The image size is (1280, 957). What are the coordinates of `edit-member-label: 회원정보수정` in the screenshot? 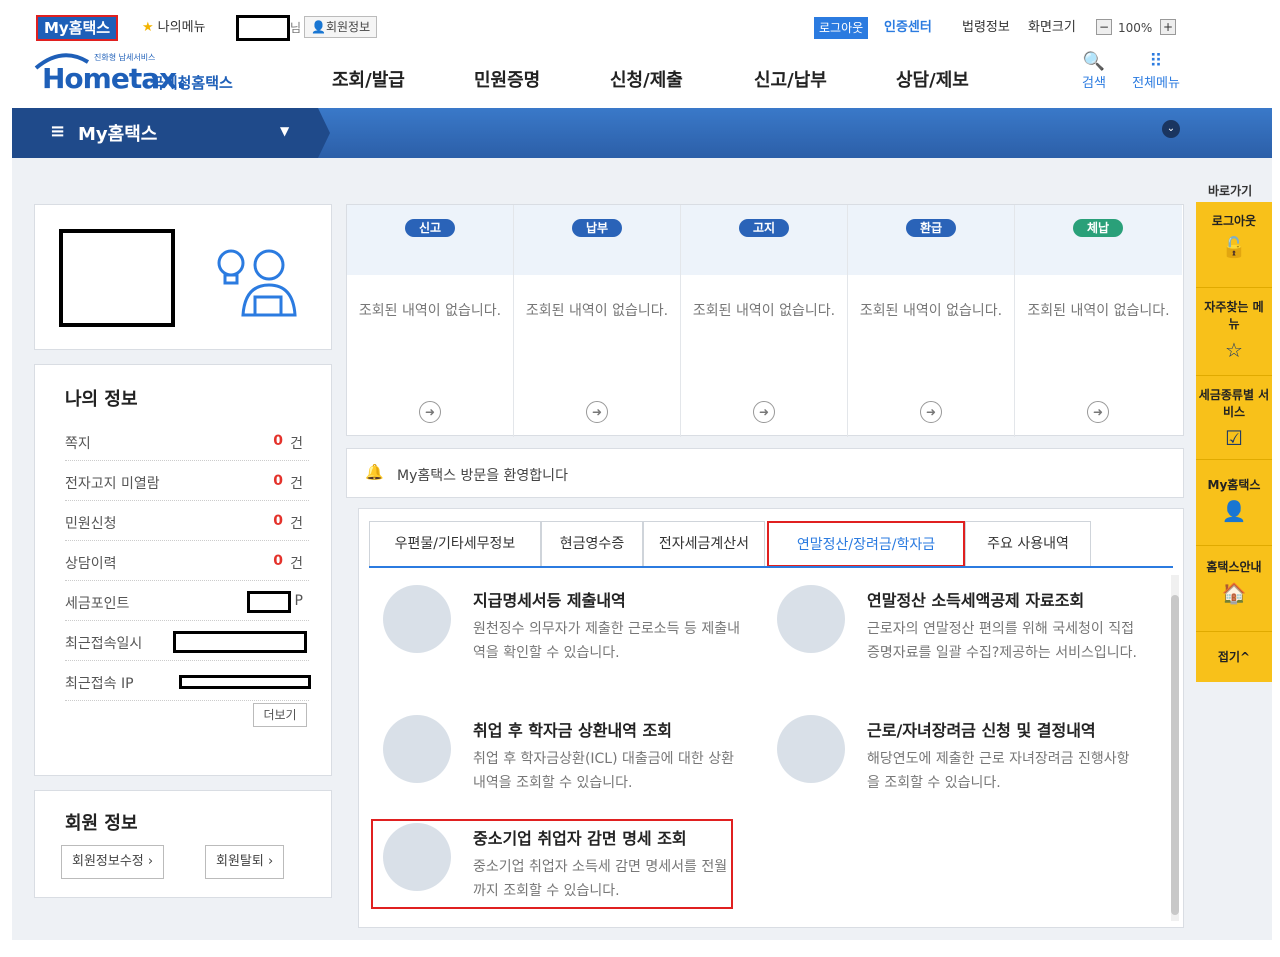 It's located at (108, 861).